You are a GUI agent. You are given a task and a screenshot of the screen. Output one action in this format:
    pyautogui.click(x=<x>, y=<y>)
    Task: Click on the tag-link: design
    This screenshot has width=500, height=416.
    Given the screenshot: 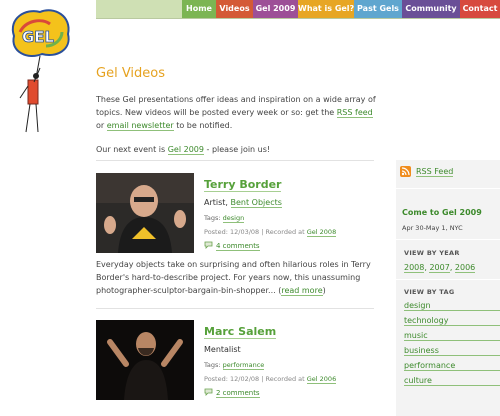 What is the action you would take?
    pyautogui.click(x=233, y=218)
    